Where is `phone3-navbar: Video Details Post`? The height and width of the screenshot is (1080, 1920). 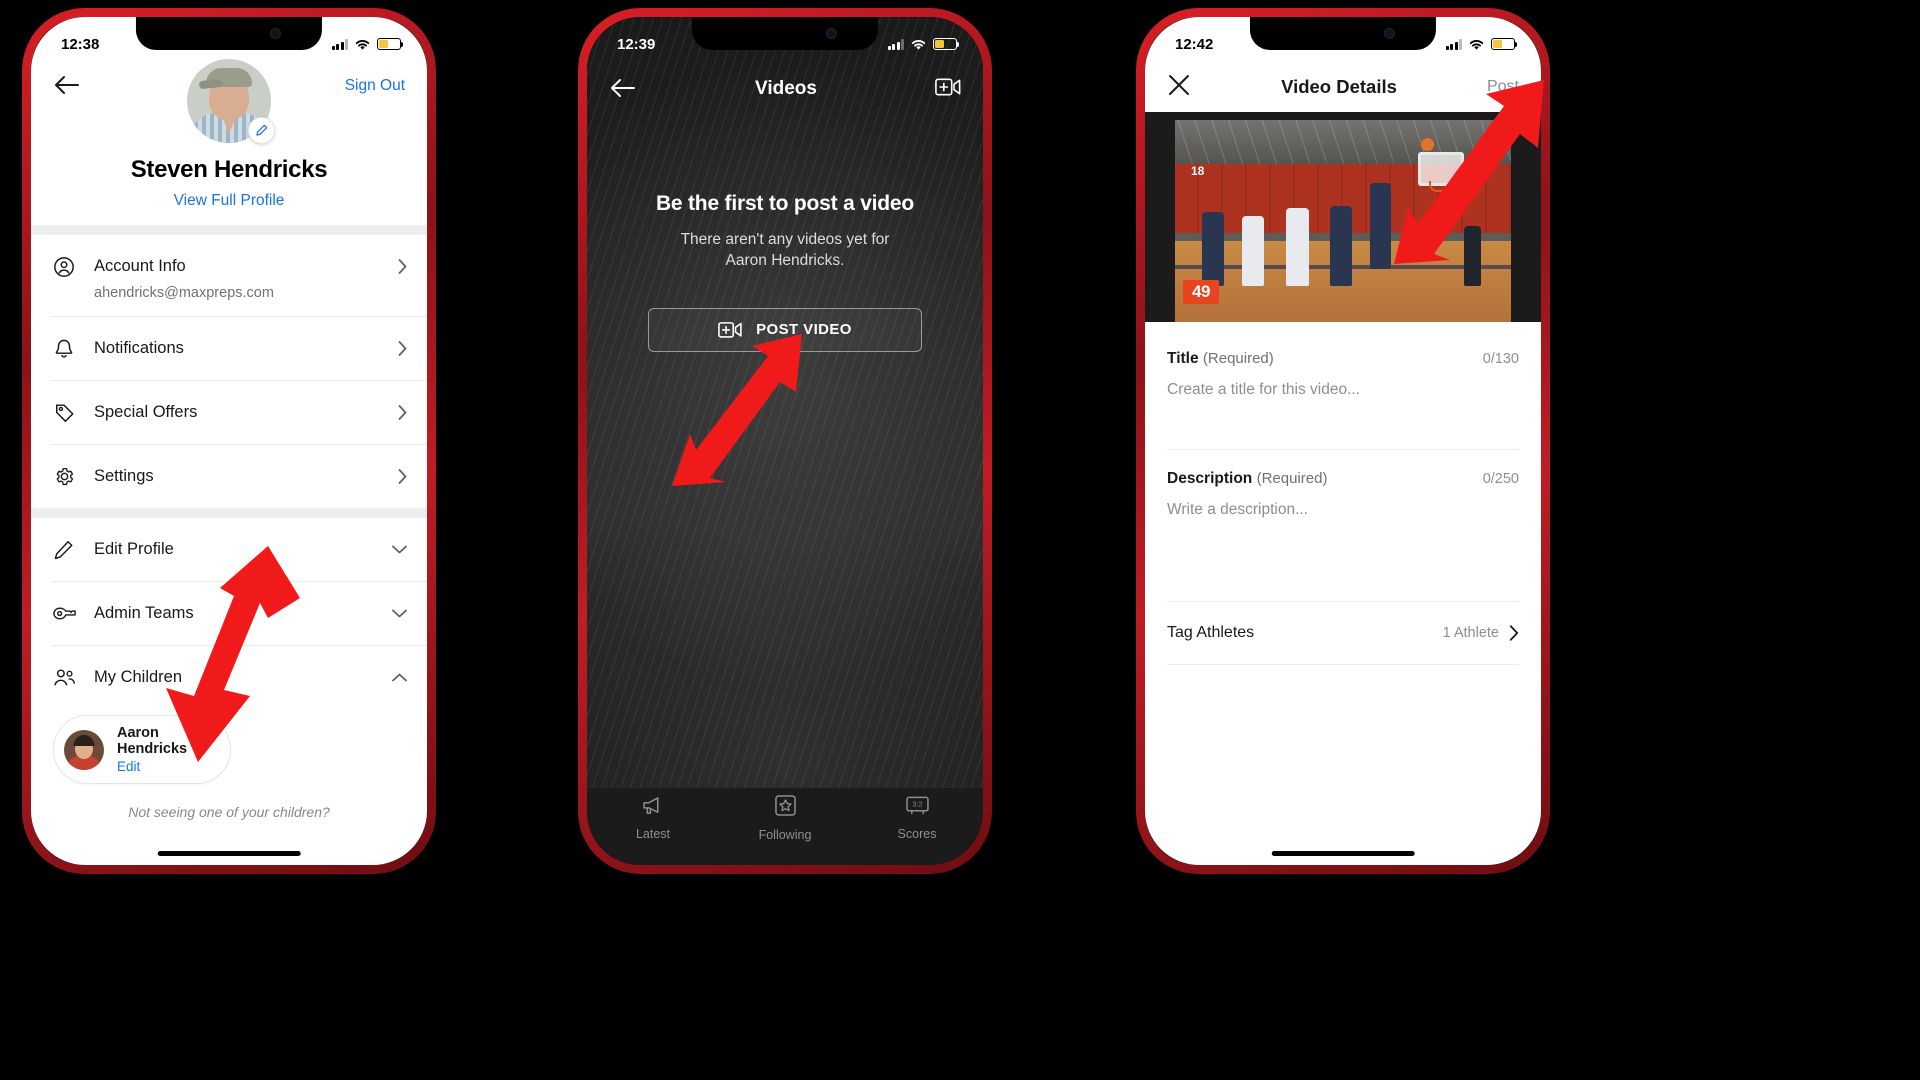 phone3-navbar: Video Details Post is located at coordinates (1343, 87).